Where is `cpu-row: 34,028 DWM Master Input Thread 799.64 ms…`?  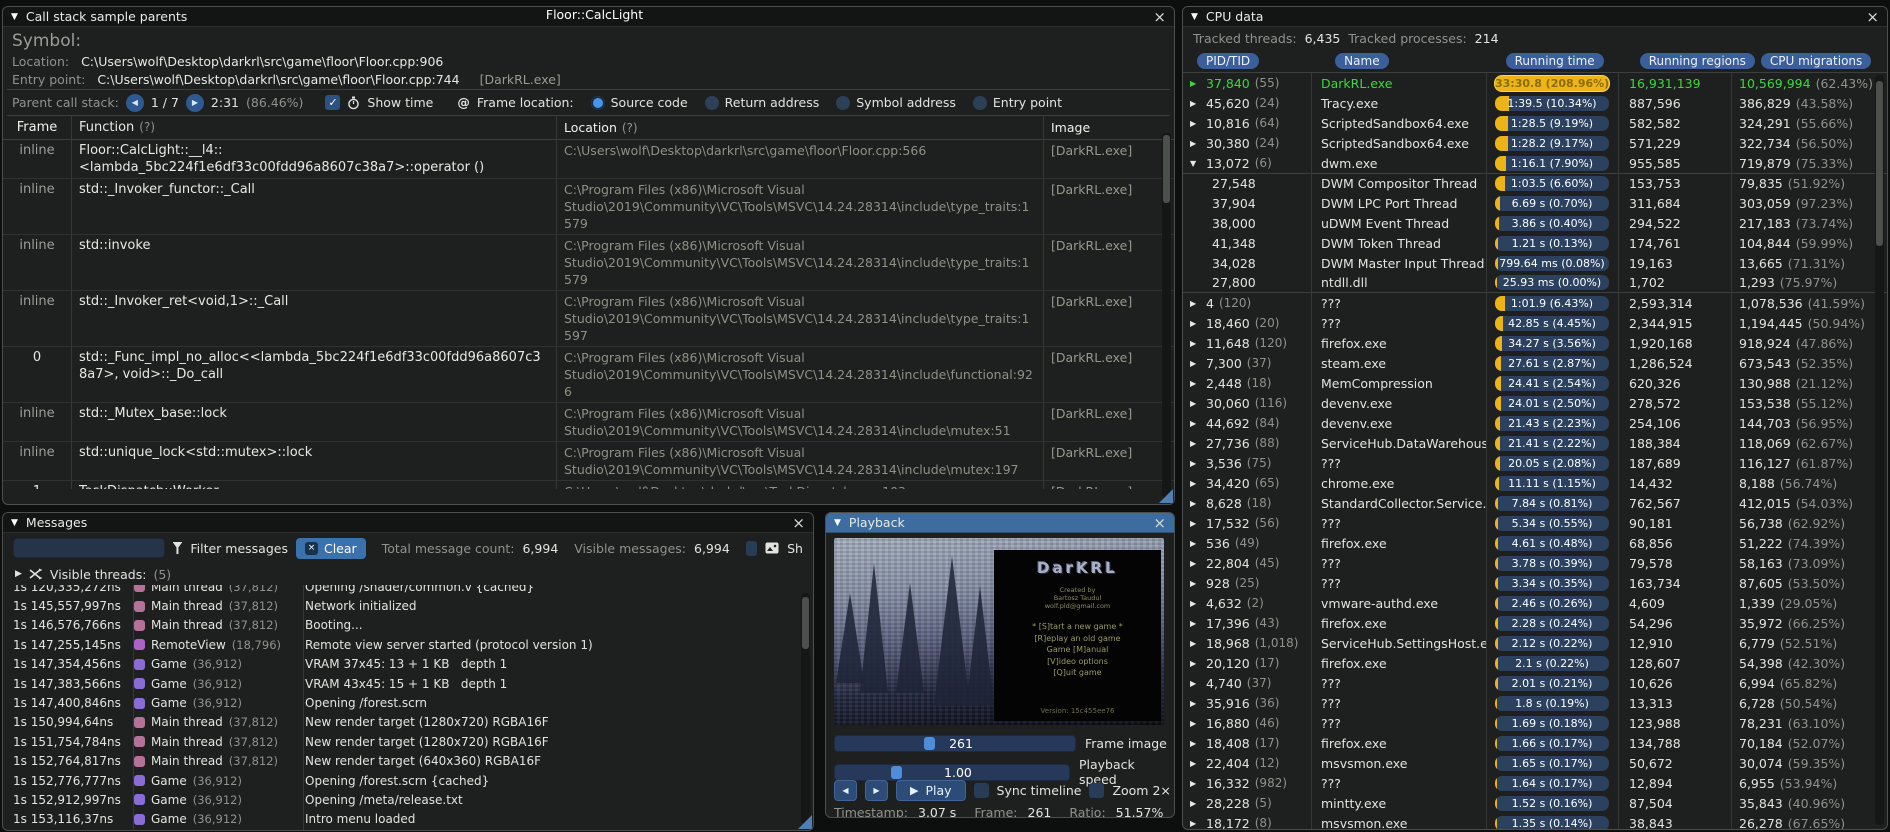
cpu-row: 34,028 DWM Master Input Thread 799.64 ms… is located at coordinates (1535, 263).